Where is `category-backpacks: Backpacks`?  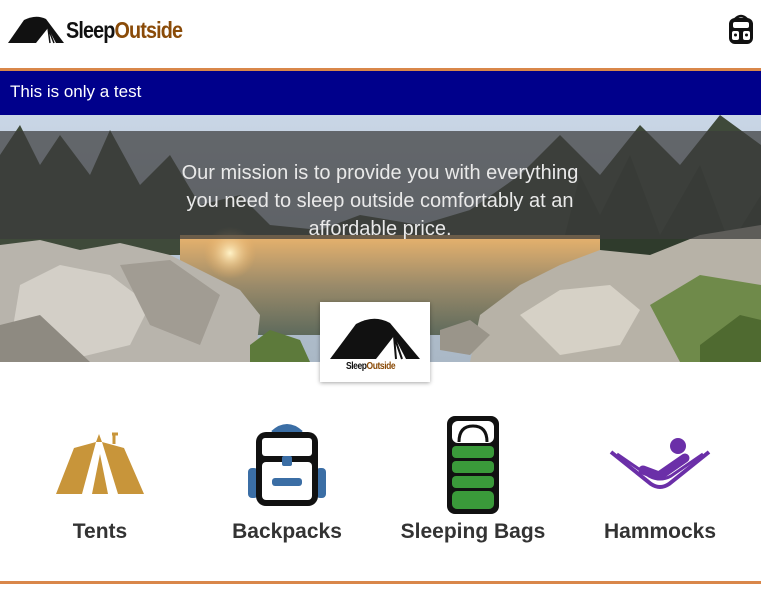
category-backpacks: Backpacks is located at coordinates (287, 475).